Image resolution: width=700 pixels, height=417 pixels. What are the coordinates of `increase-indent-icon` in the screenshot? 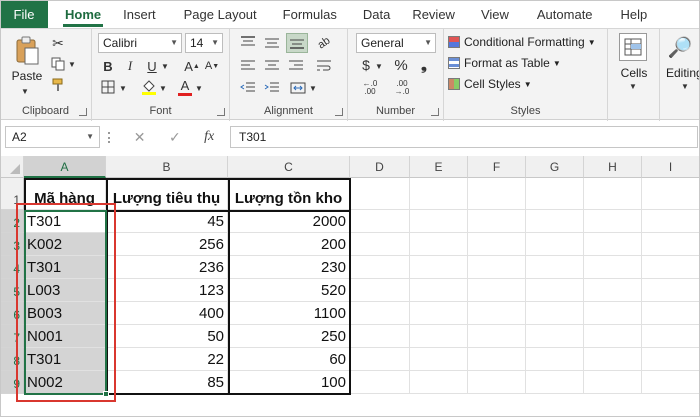 It's located at (272, 88).